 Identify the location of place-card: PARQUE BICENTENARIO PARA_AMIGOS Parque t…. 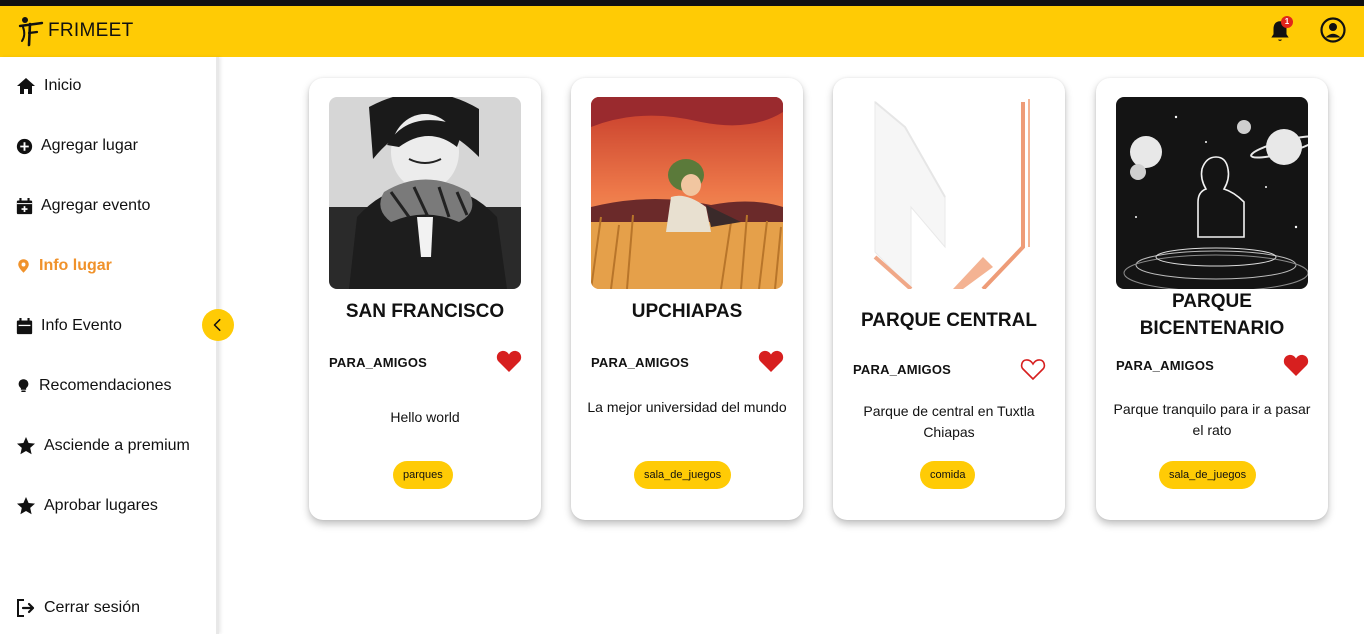
(1212, 299).